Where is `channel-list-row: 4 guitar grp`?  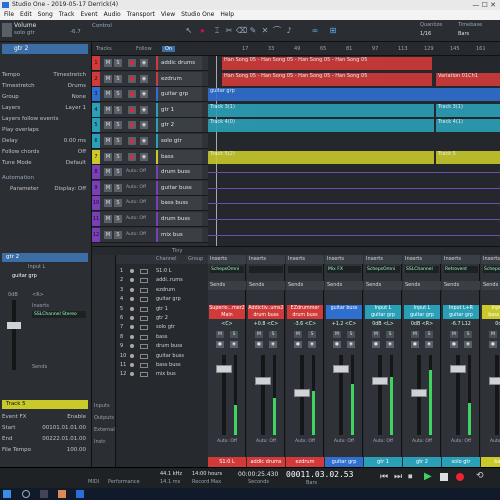
channel-list-row: 4 guitar grp is located at coordinates (162, 299).